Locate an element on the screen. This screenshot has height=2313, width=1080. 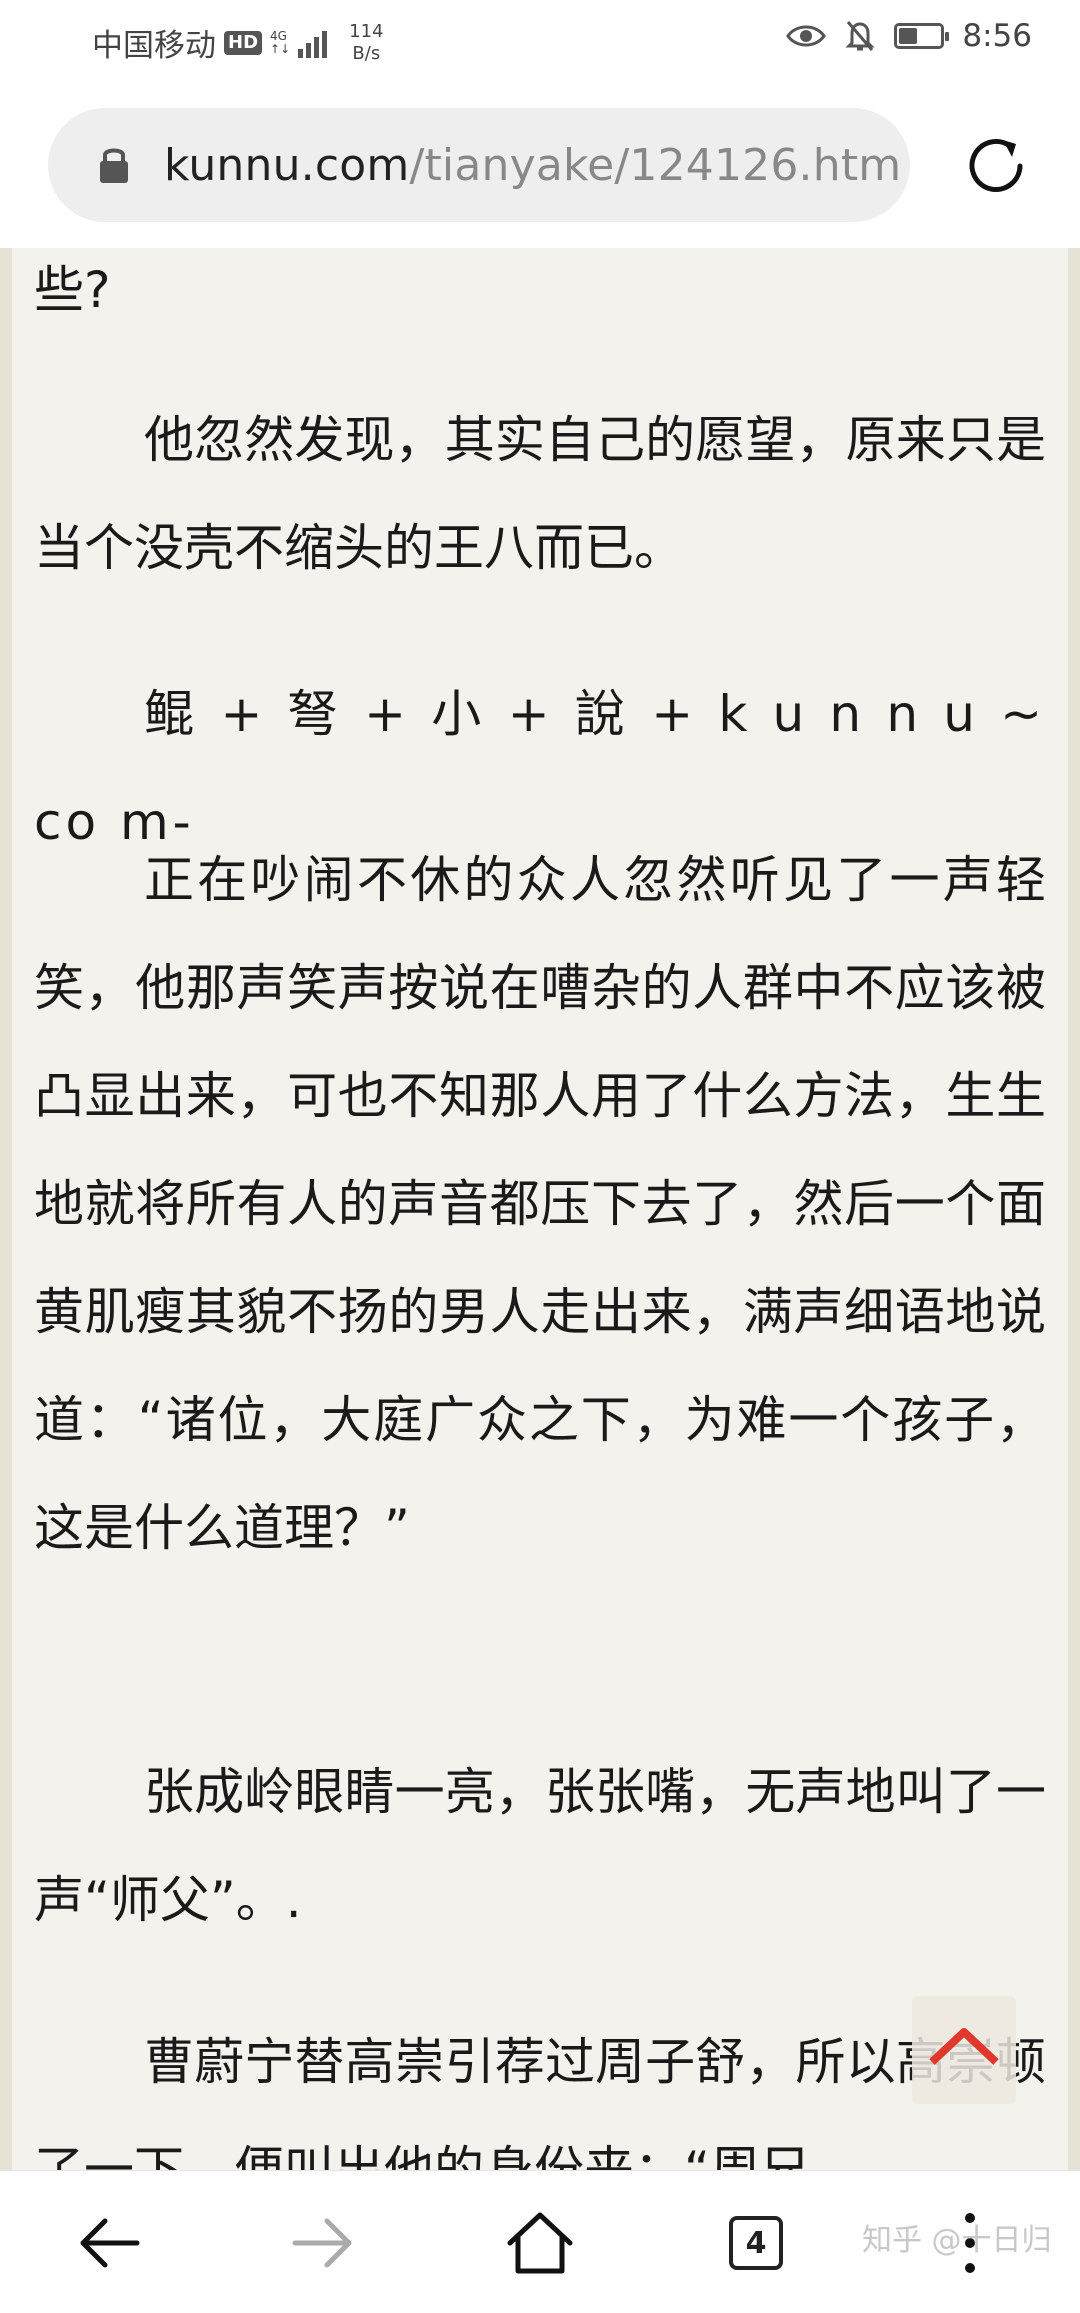
network-activity-arrows: ↑↓ is located at coordinates (280, 48).